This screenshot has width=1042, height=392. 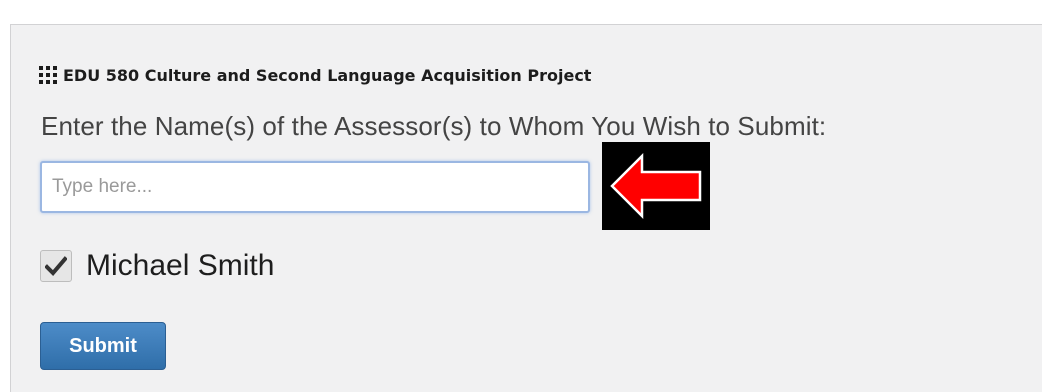 What do you see at coordinates (48, 75) in the screenshot?
I see `grid-icon` at bounding box center [48, 75].